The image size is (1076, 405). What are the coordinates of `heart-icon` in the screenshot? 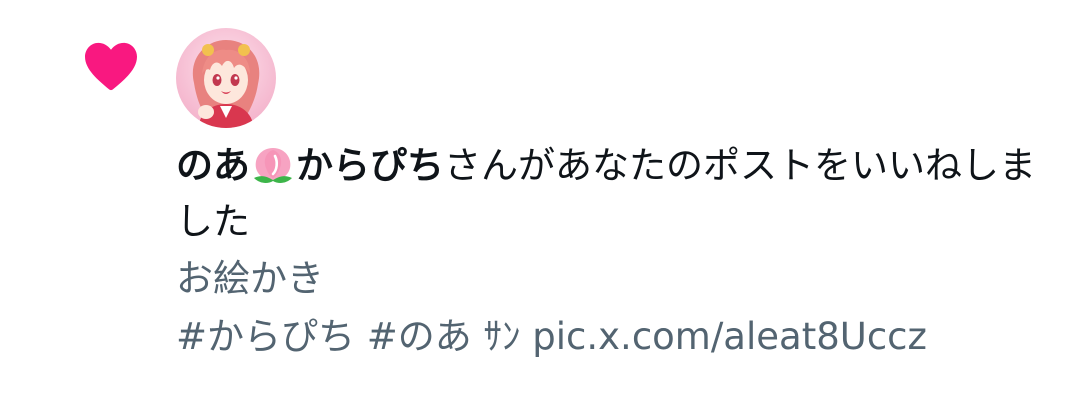 It's located at (111, 66).